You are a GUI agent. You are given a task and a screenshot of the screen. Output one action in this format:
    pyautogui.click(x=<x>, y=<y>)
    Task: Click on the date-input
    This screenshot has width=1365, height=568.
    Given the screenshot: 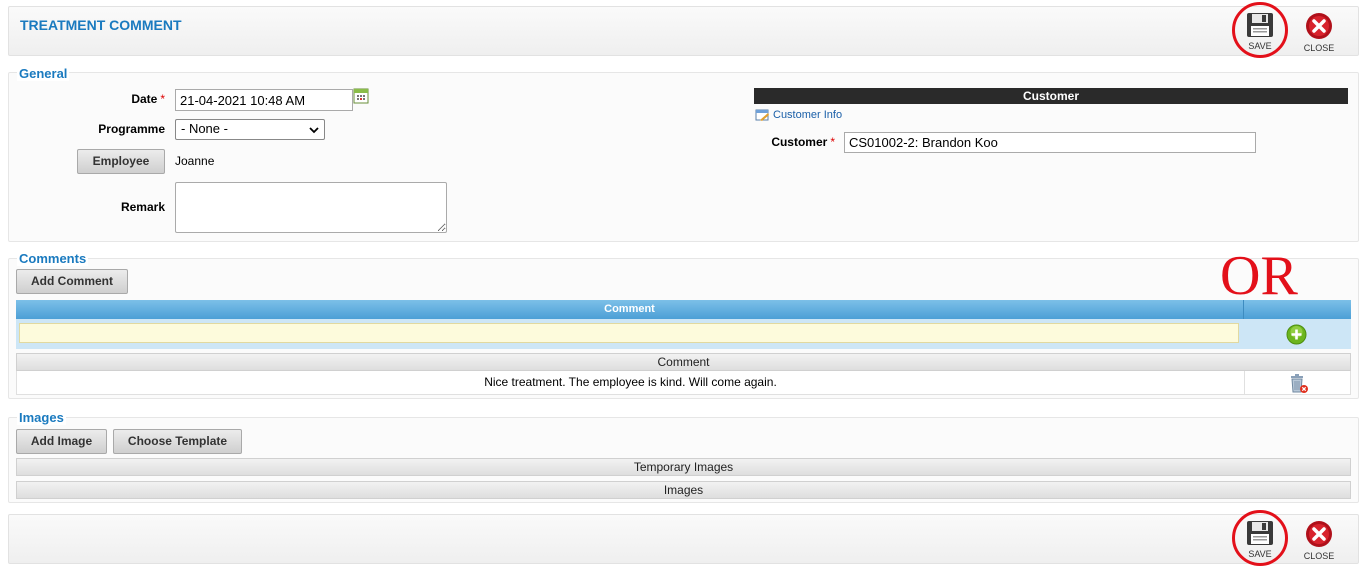 What is the action you would take?
    pyautogui.click(x=264, y=100)
    